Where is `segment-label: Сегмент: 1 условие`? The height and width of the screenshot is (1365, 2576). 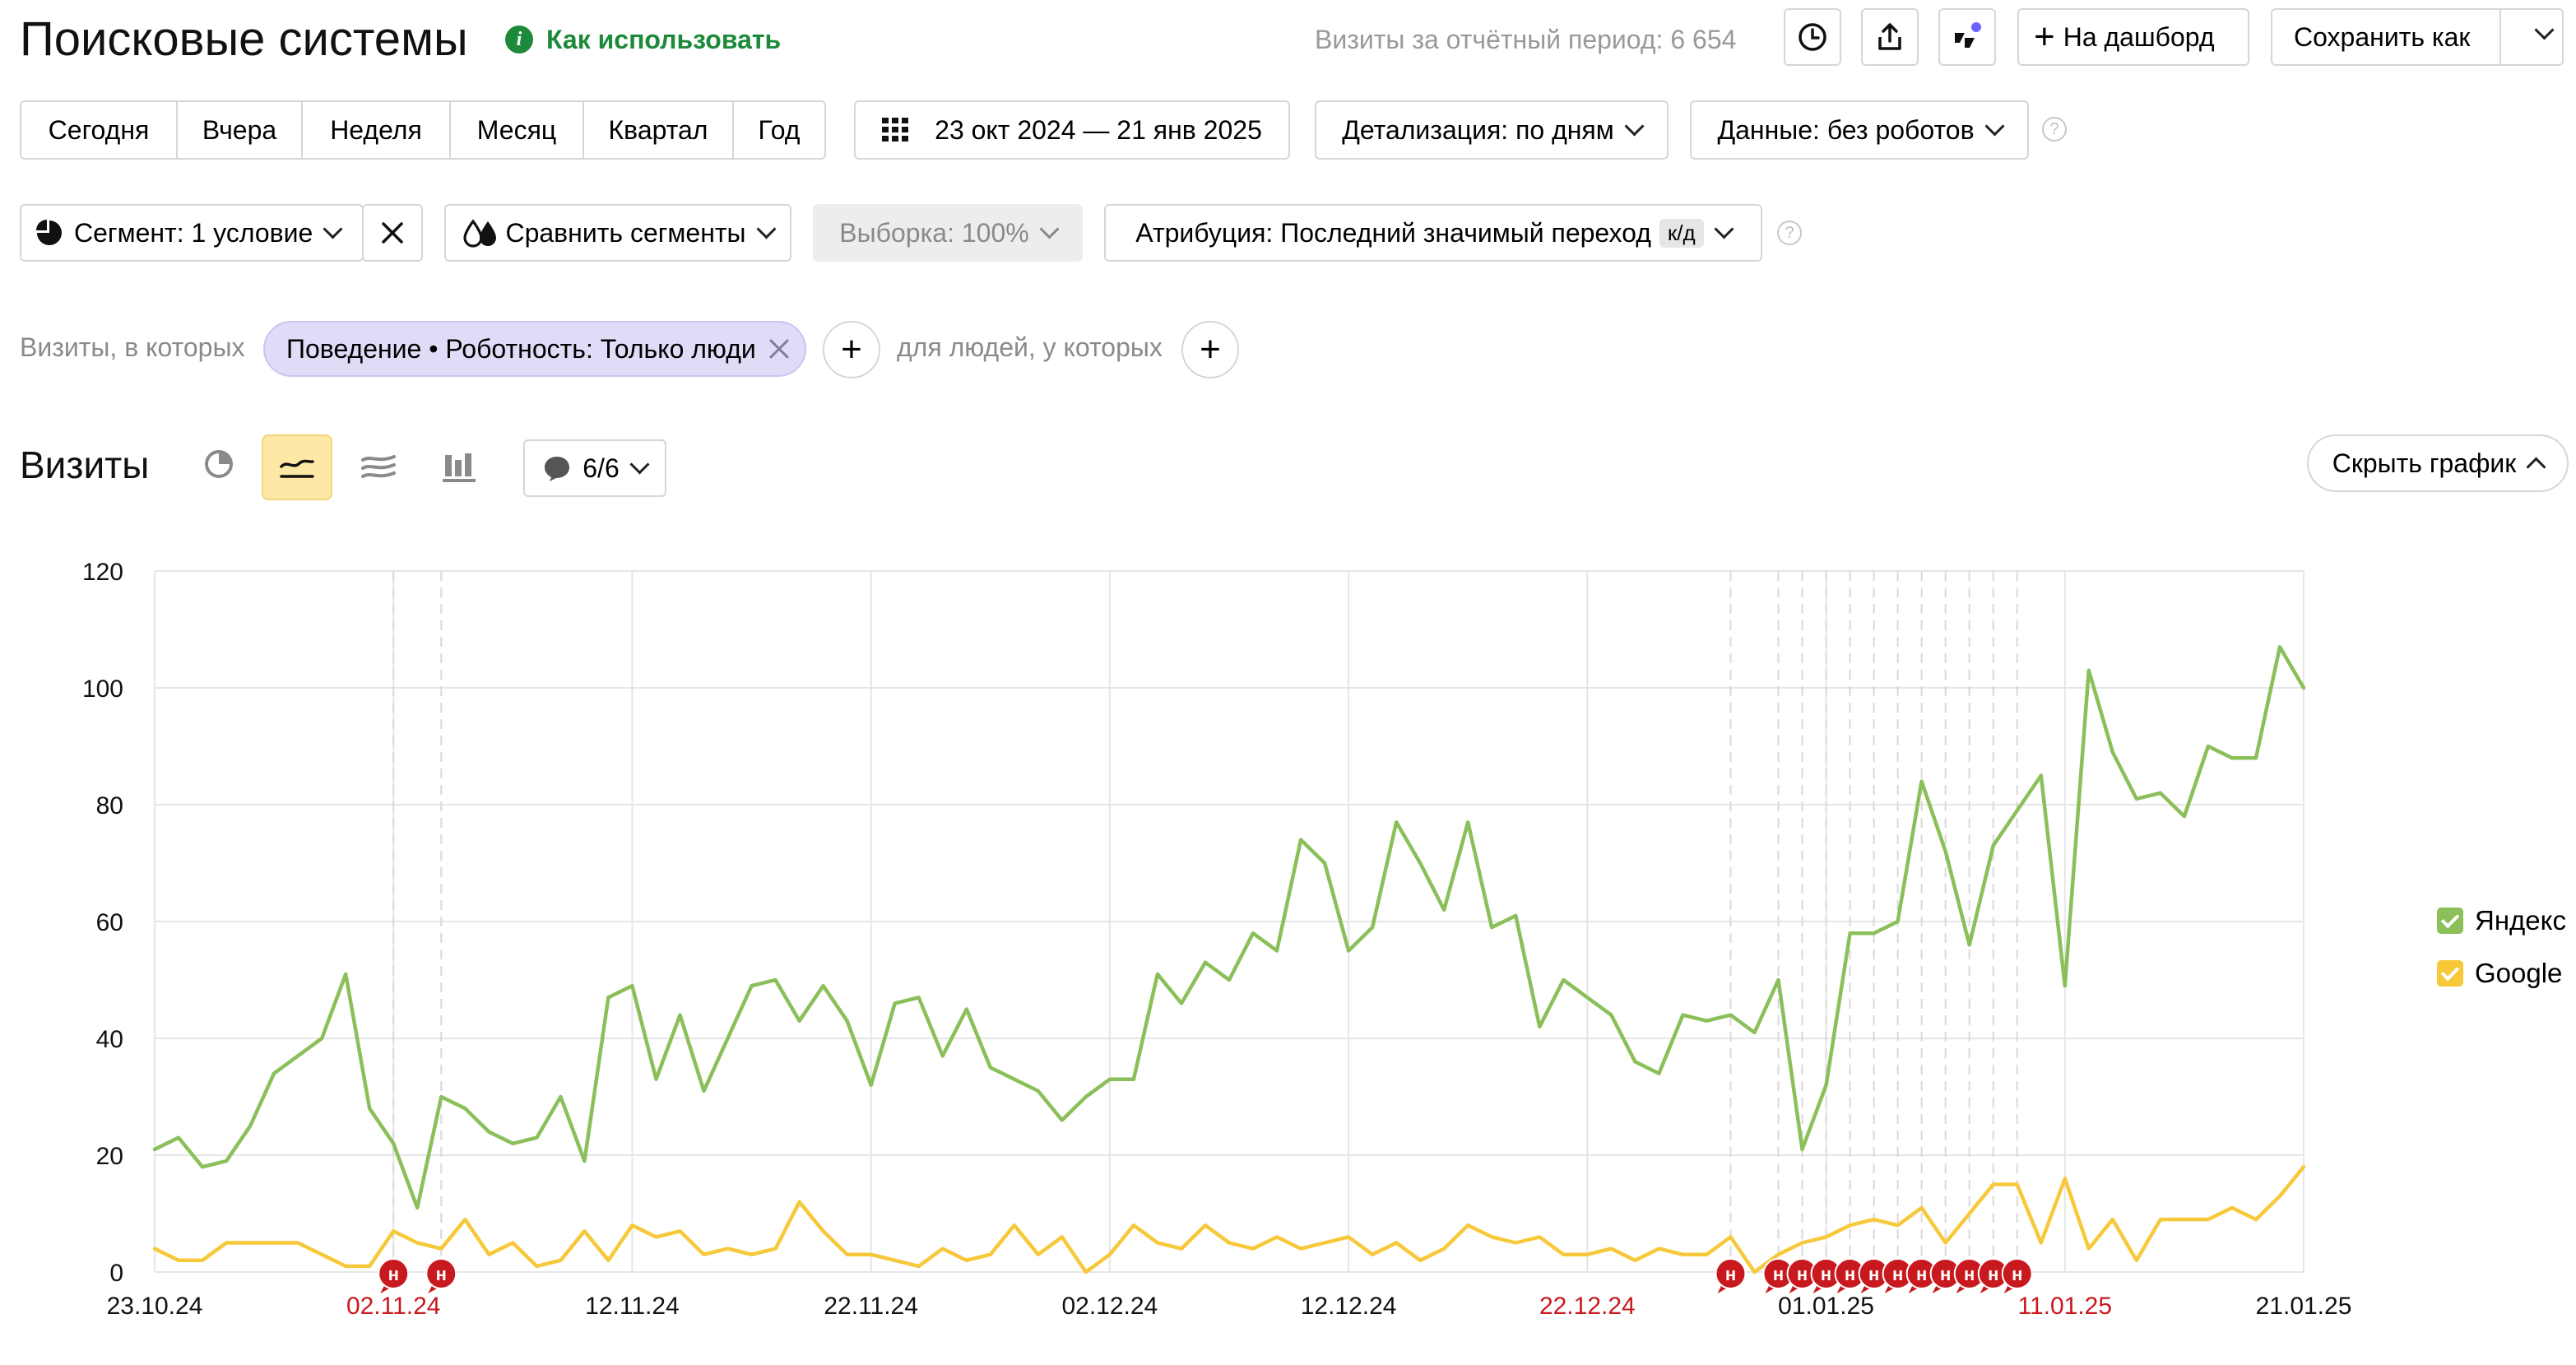
segment-label: Сегмент: 1 условие is located at coordinates (194, 232).